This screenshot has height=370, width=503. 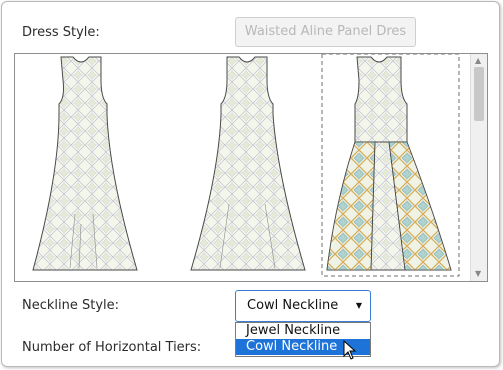 What do you see at coordinates (479, 94) in the screenshot?
I see `scrollbar-thumb` at bounding box center [479, 94].